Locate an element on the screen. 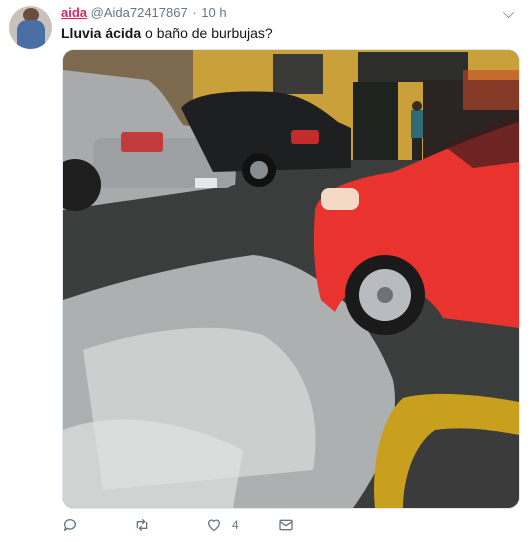  tweet-text: Lluvia ácida o baño de burbujas? is located at coordinates (167, 33).